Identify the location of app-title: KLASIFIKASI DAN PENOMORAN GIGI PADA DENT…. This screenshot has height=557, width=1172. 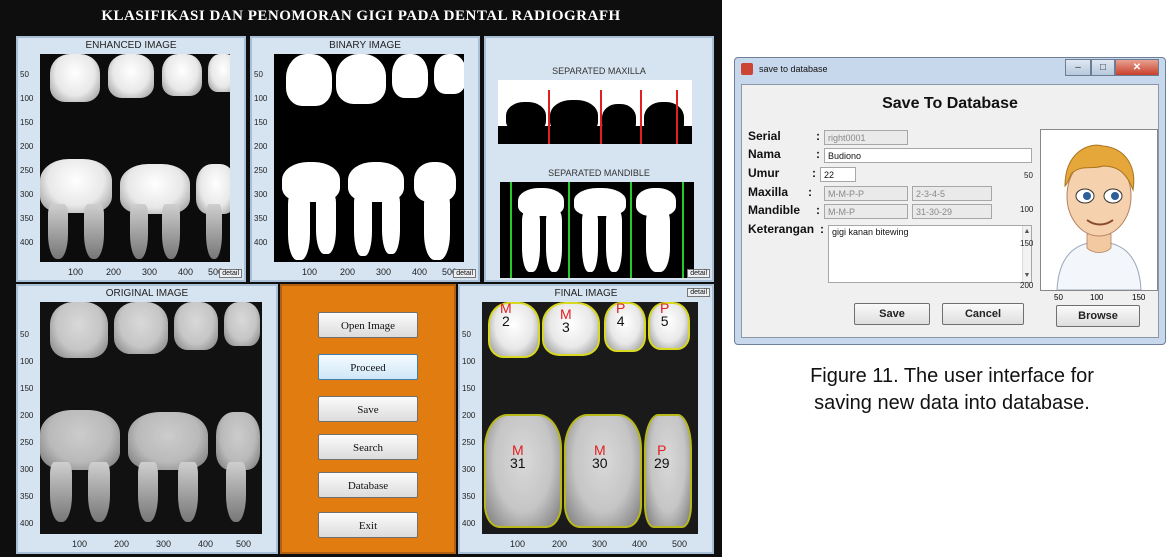
(361, 16).